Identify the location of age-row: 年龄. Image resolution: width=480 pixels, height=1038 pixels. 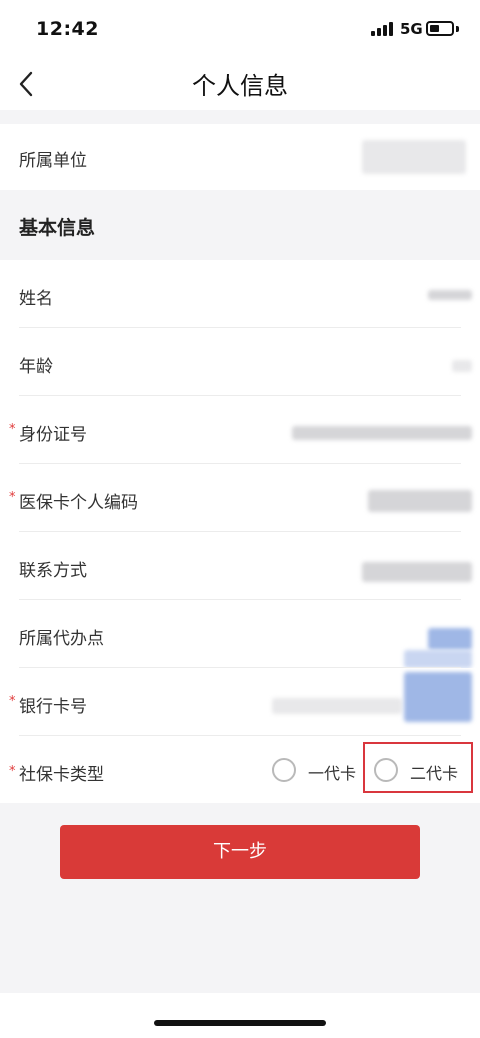
(240, 362).